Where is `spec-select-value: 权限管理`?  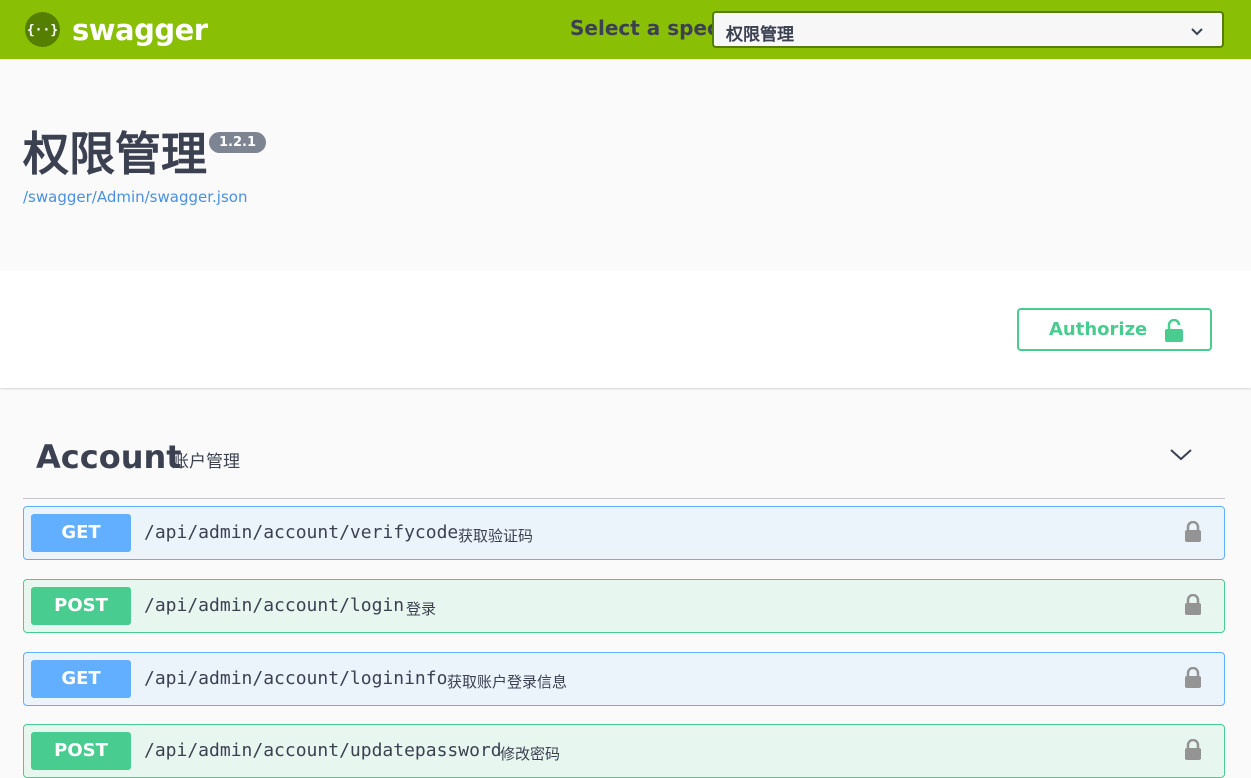
spec-select-value: 权限管理 is located at coordinates (760, 35).